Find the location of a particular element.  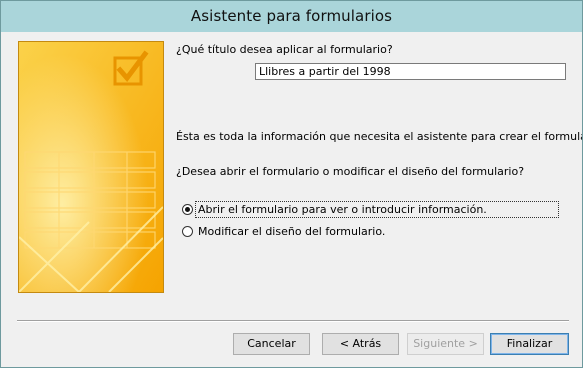

open-form-radio is located at coordinates (187, 209).